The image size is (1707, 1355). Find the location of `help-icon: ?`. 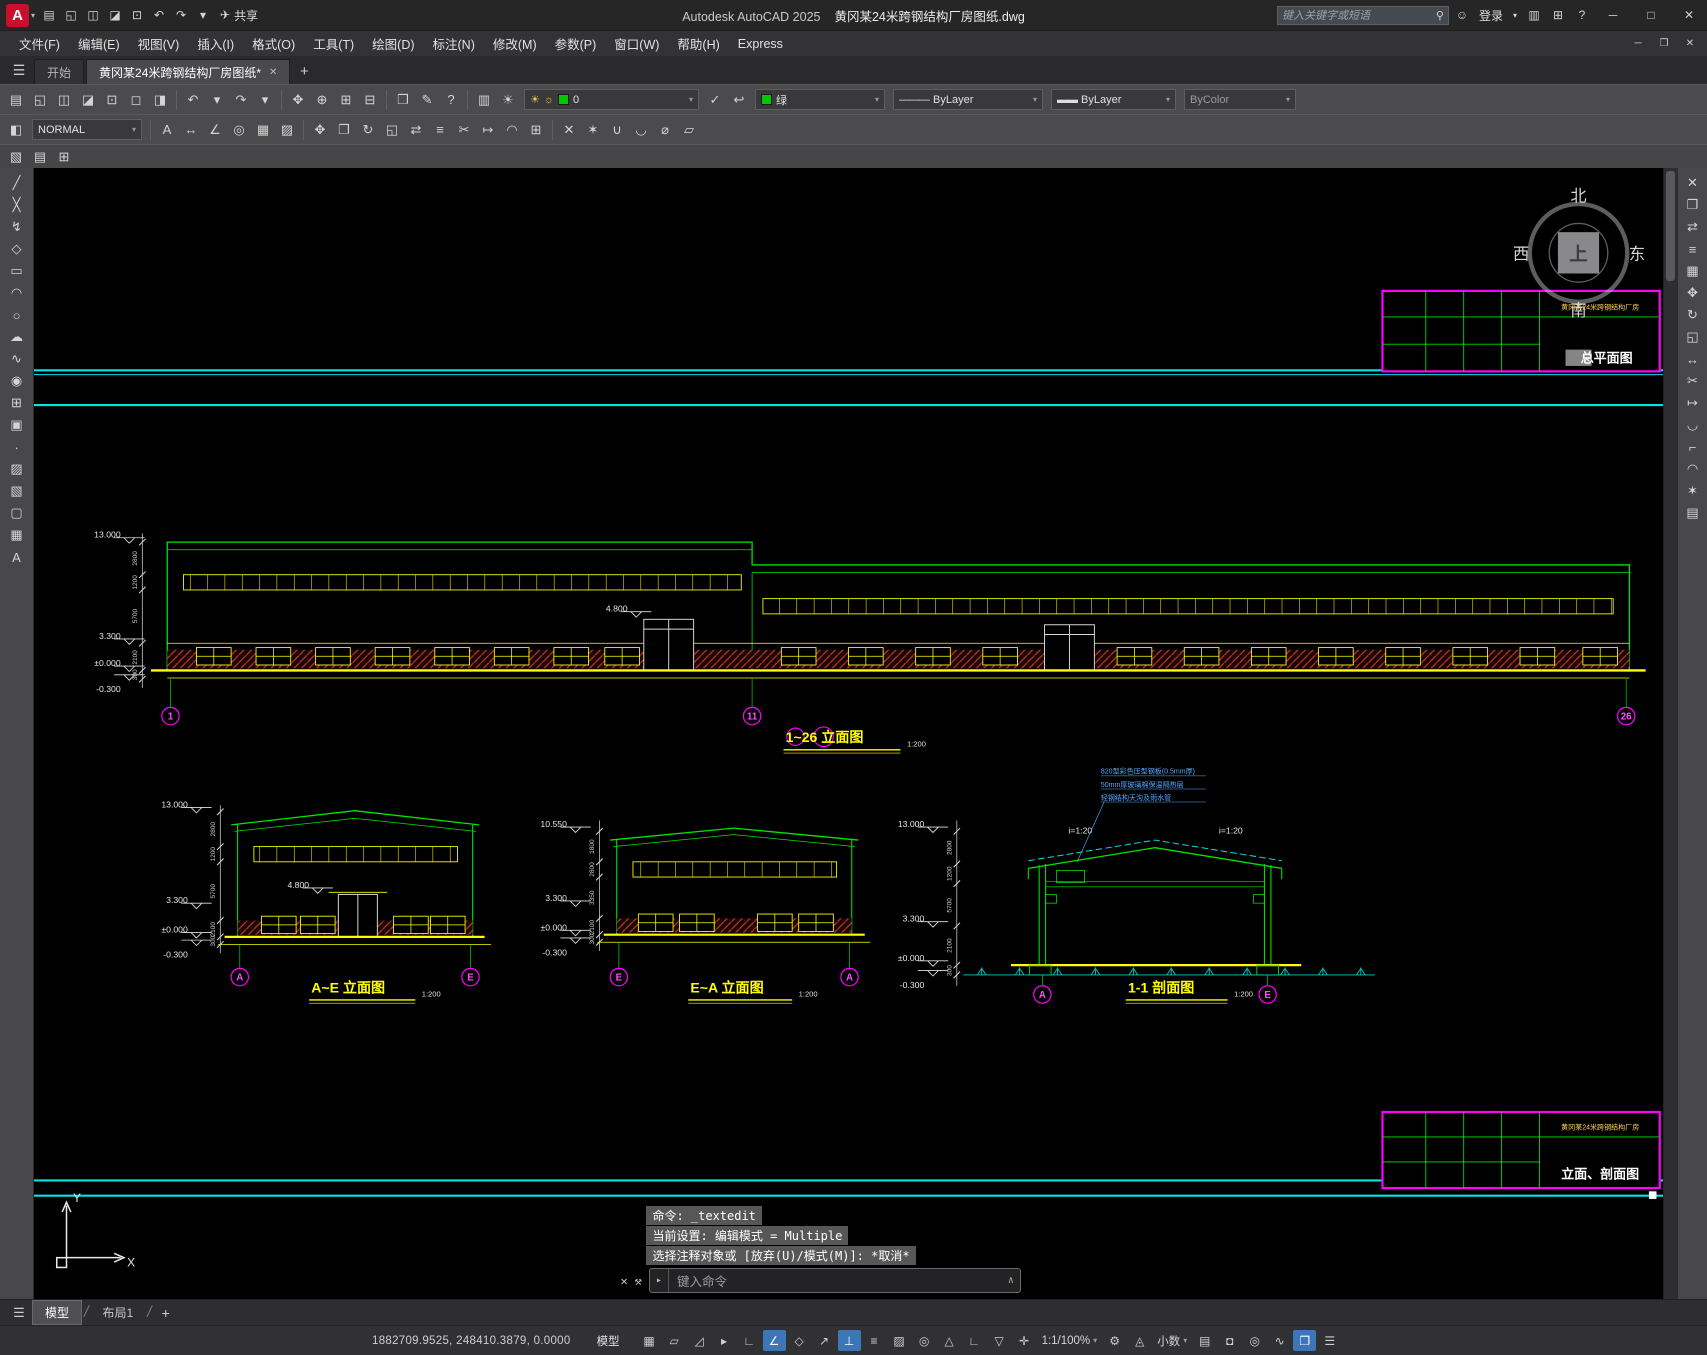

help-icon: ? is located at coordinates (451, 100).